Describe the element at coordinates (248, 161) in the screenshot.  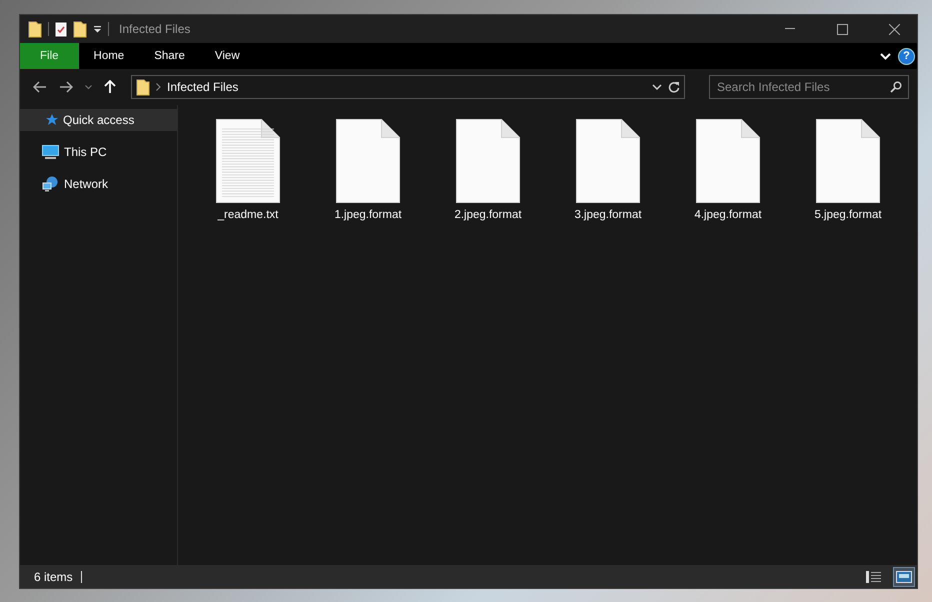
I see `text-document-icon` at that location.